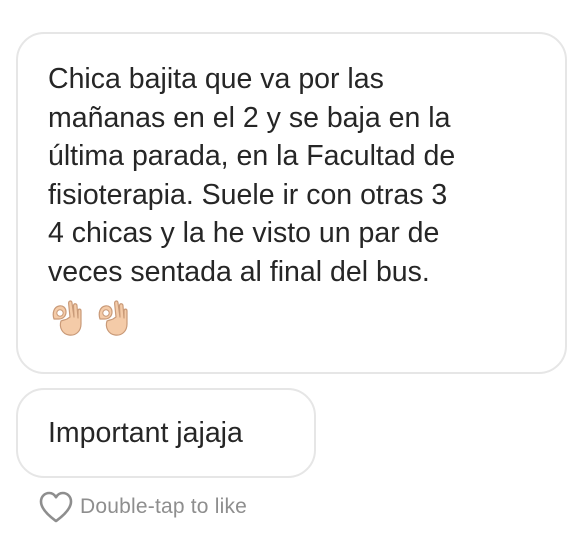 Image resolution: width=575 pixels, height=535 pixels. Describe the element at coordinates (145, 432) in the screenshot. I see `reply-text: Important jajaja` at that location.